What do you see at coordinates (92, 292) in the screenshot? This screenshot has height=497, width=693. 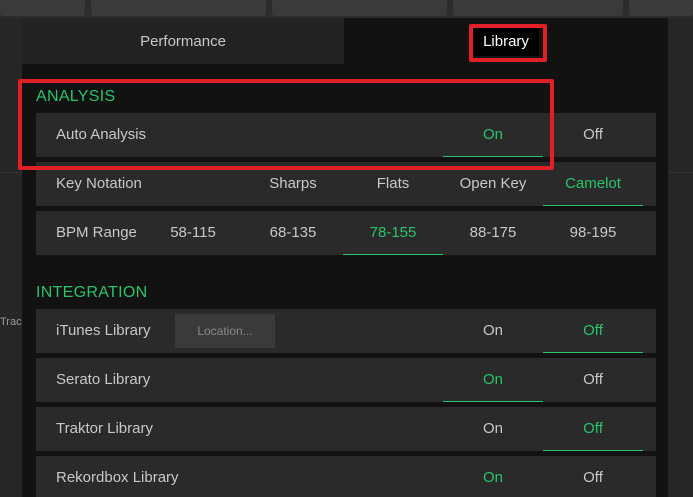 I see `integration-section-title: INTEGRATION` at bounding box center [92, 292].